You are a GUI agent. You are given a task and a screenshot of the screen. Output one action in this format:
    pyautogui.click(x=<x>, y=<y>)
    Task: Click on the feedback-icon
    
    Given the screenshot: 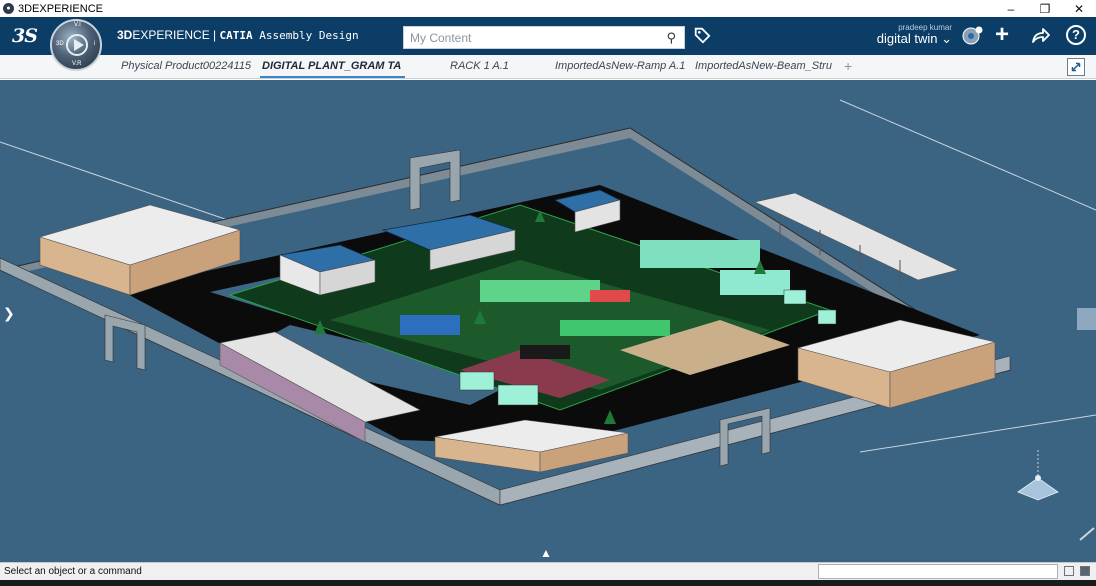 What is the action you would take?
    pyautogui.click(x=1085, y=571)
    